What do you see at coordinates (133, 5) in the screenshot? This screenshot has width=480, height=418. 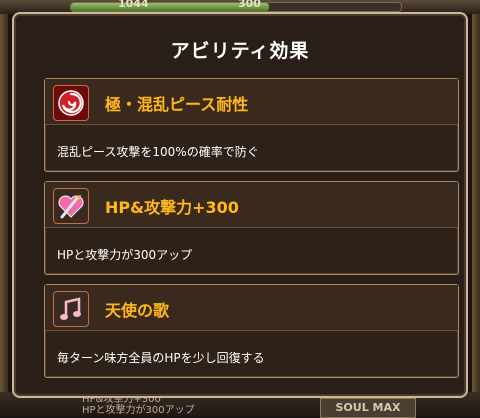 I see `hp-value: 1044` at bounding box center [133, 5].